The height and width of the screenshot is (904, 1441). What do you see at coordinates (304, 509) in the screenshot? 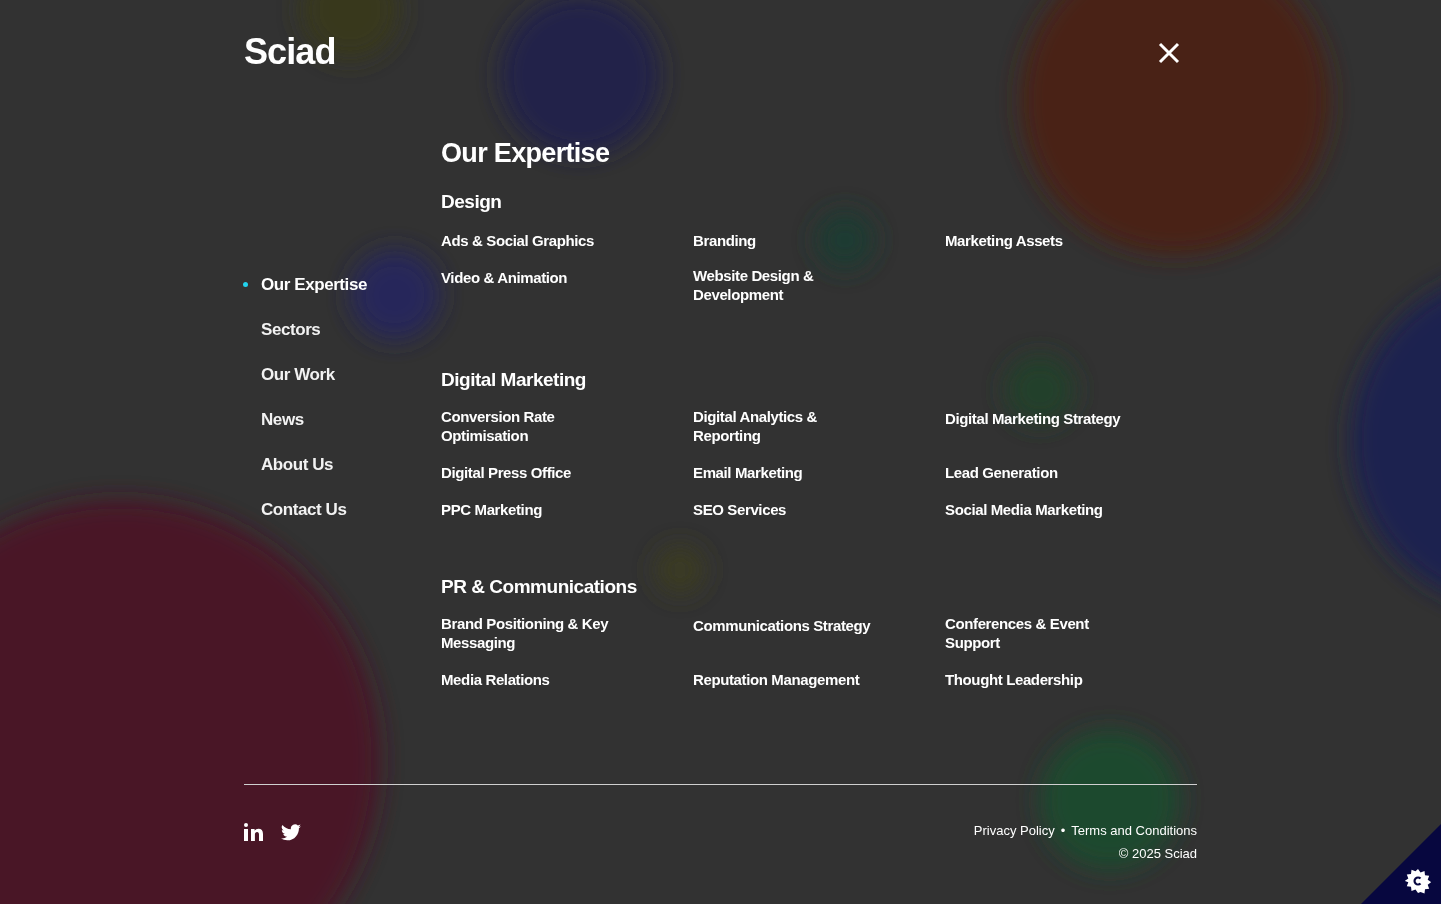
I see `nav-link: Contact Us` at bounding box center [304, 509].